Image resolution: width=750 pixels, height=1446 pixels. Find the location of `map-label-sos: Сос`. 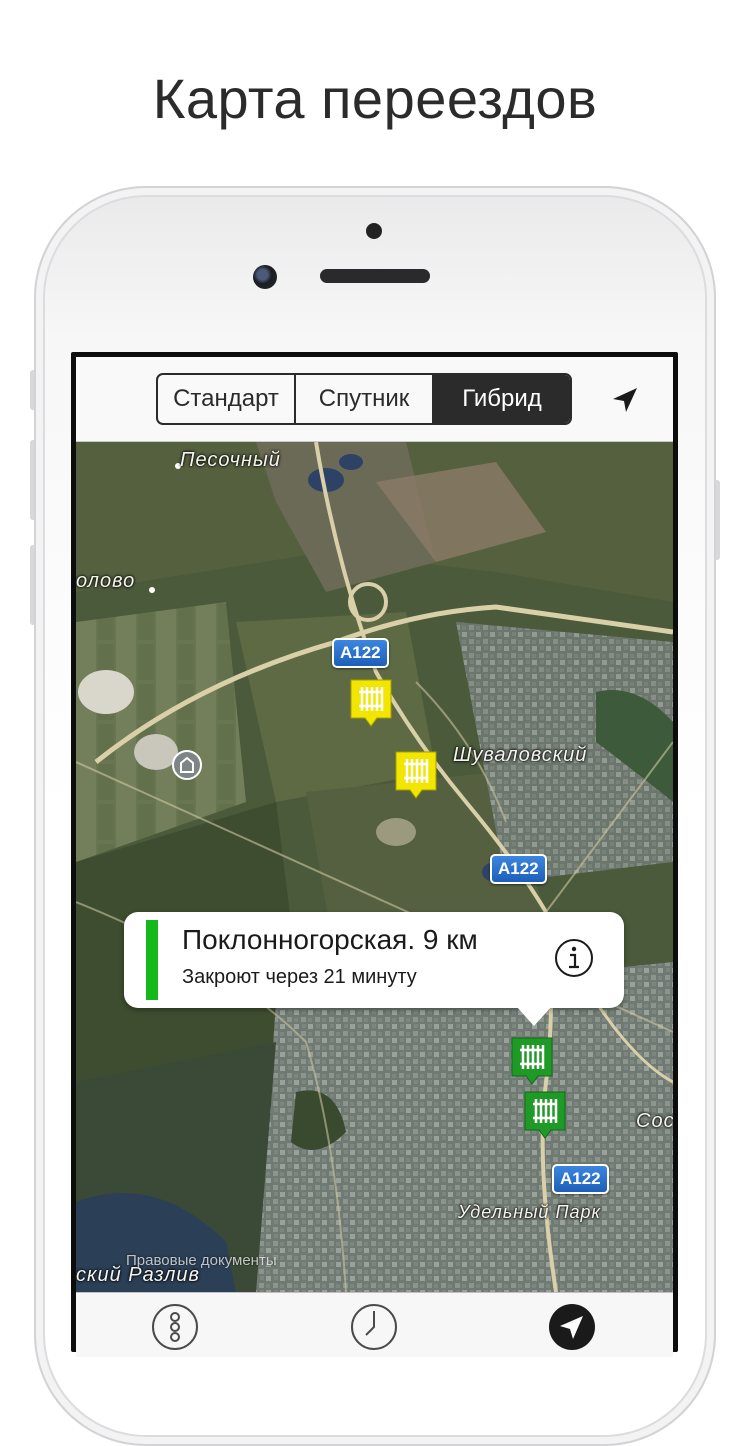

map-label-sos: Сос is located at coordinates (654, 1121).